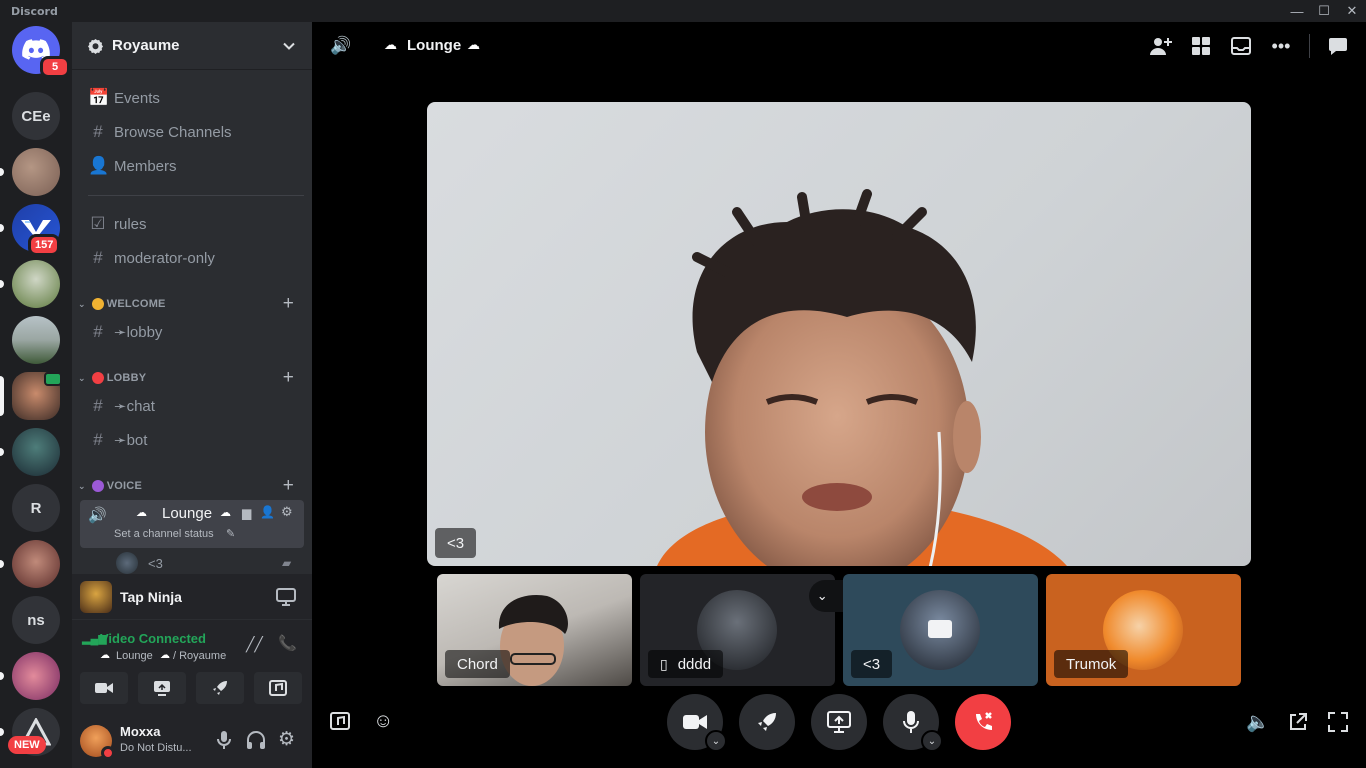  What do you see at coordinates (164, 534) in the screenshot?
I see `channel-status-input: Set a channel status` at bounding box center [164, 534].